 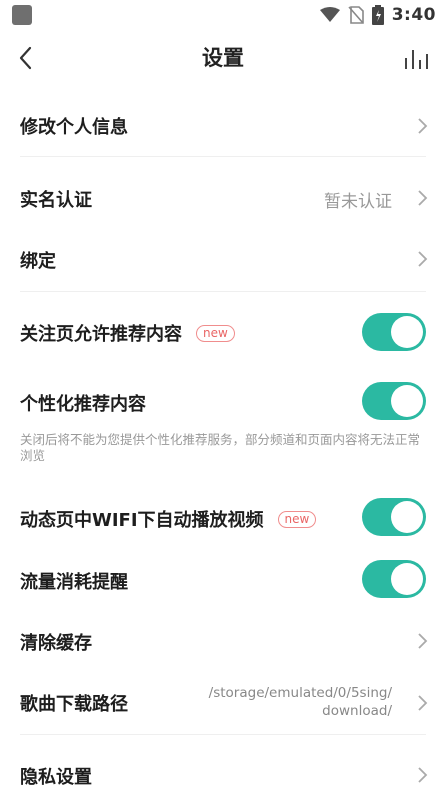 I want to click on clock: 3:40, so click(x=413, y=15).